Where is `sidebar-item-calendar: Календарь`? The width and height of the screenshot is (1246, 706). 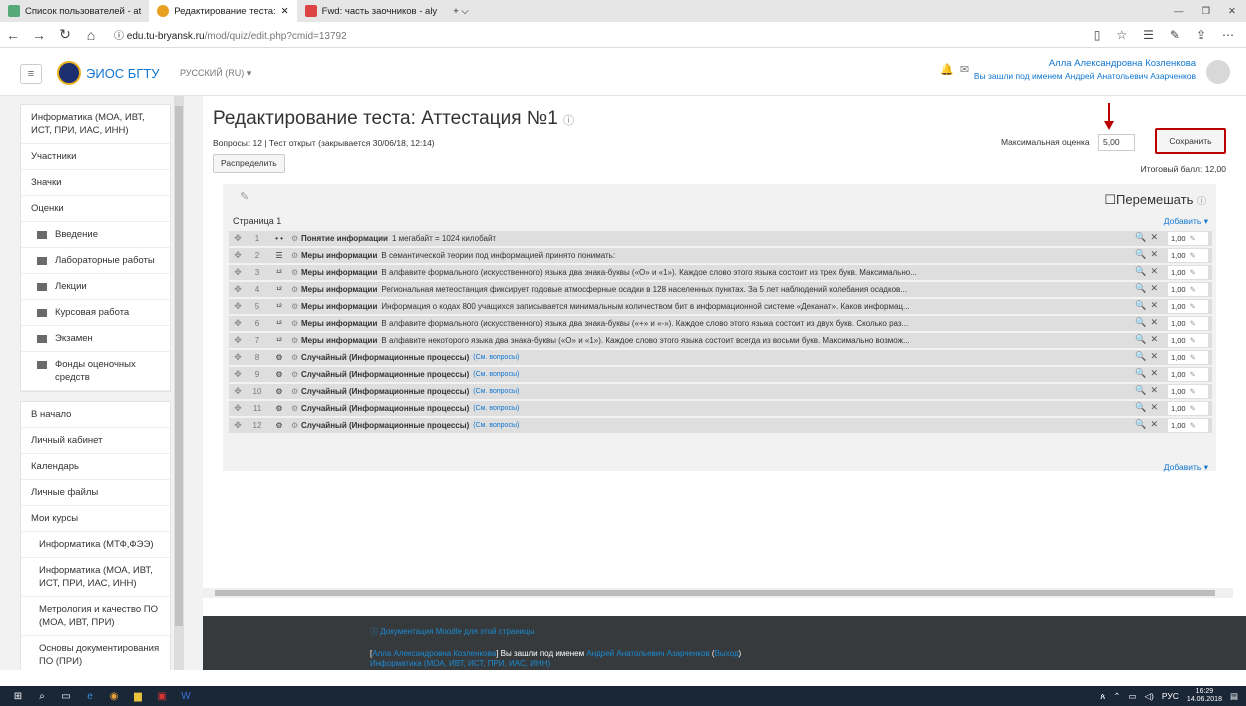
sidebar-item-calendar: Календарь is located at coordinates (95, 467).